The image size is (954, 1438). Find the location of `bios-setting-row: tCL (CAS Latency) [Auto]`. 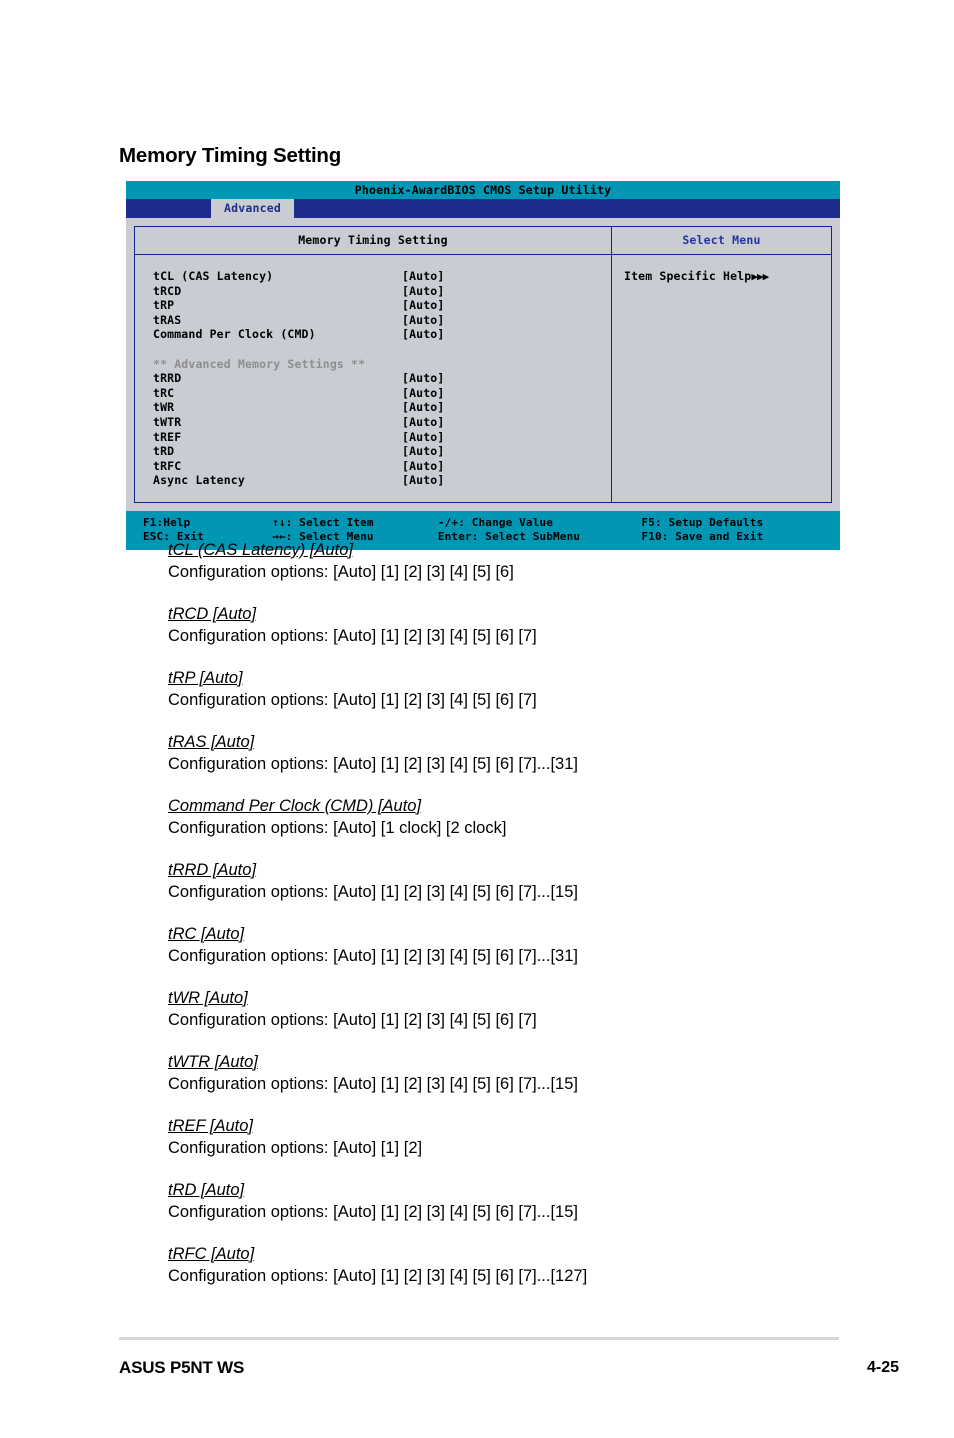

bios-setting-row: tCL (CAS Latency) [Auto] is located at coordinates (382, 276).